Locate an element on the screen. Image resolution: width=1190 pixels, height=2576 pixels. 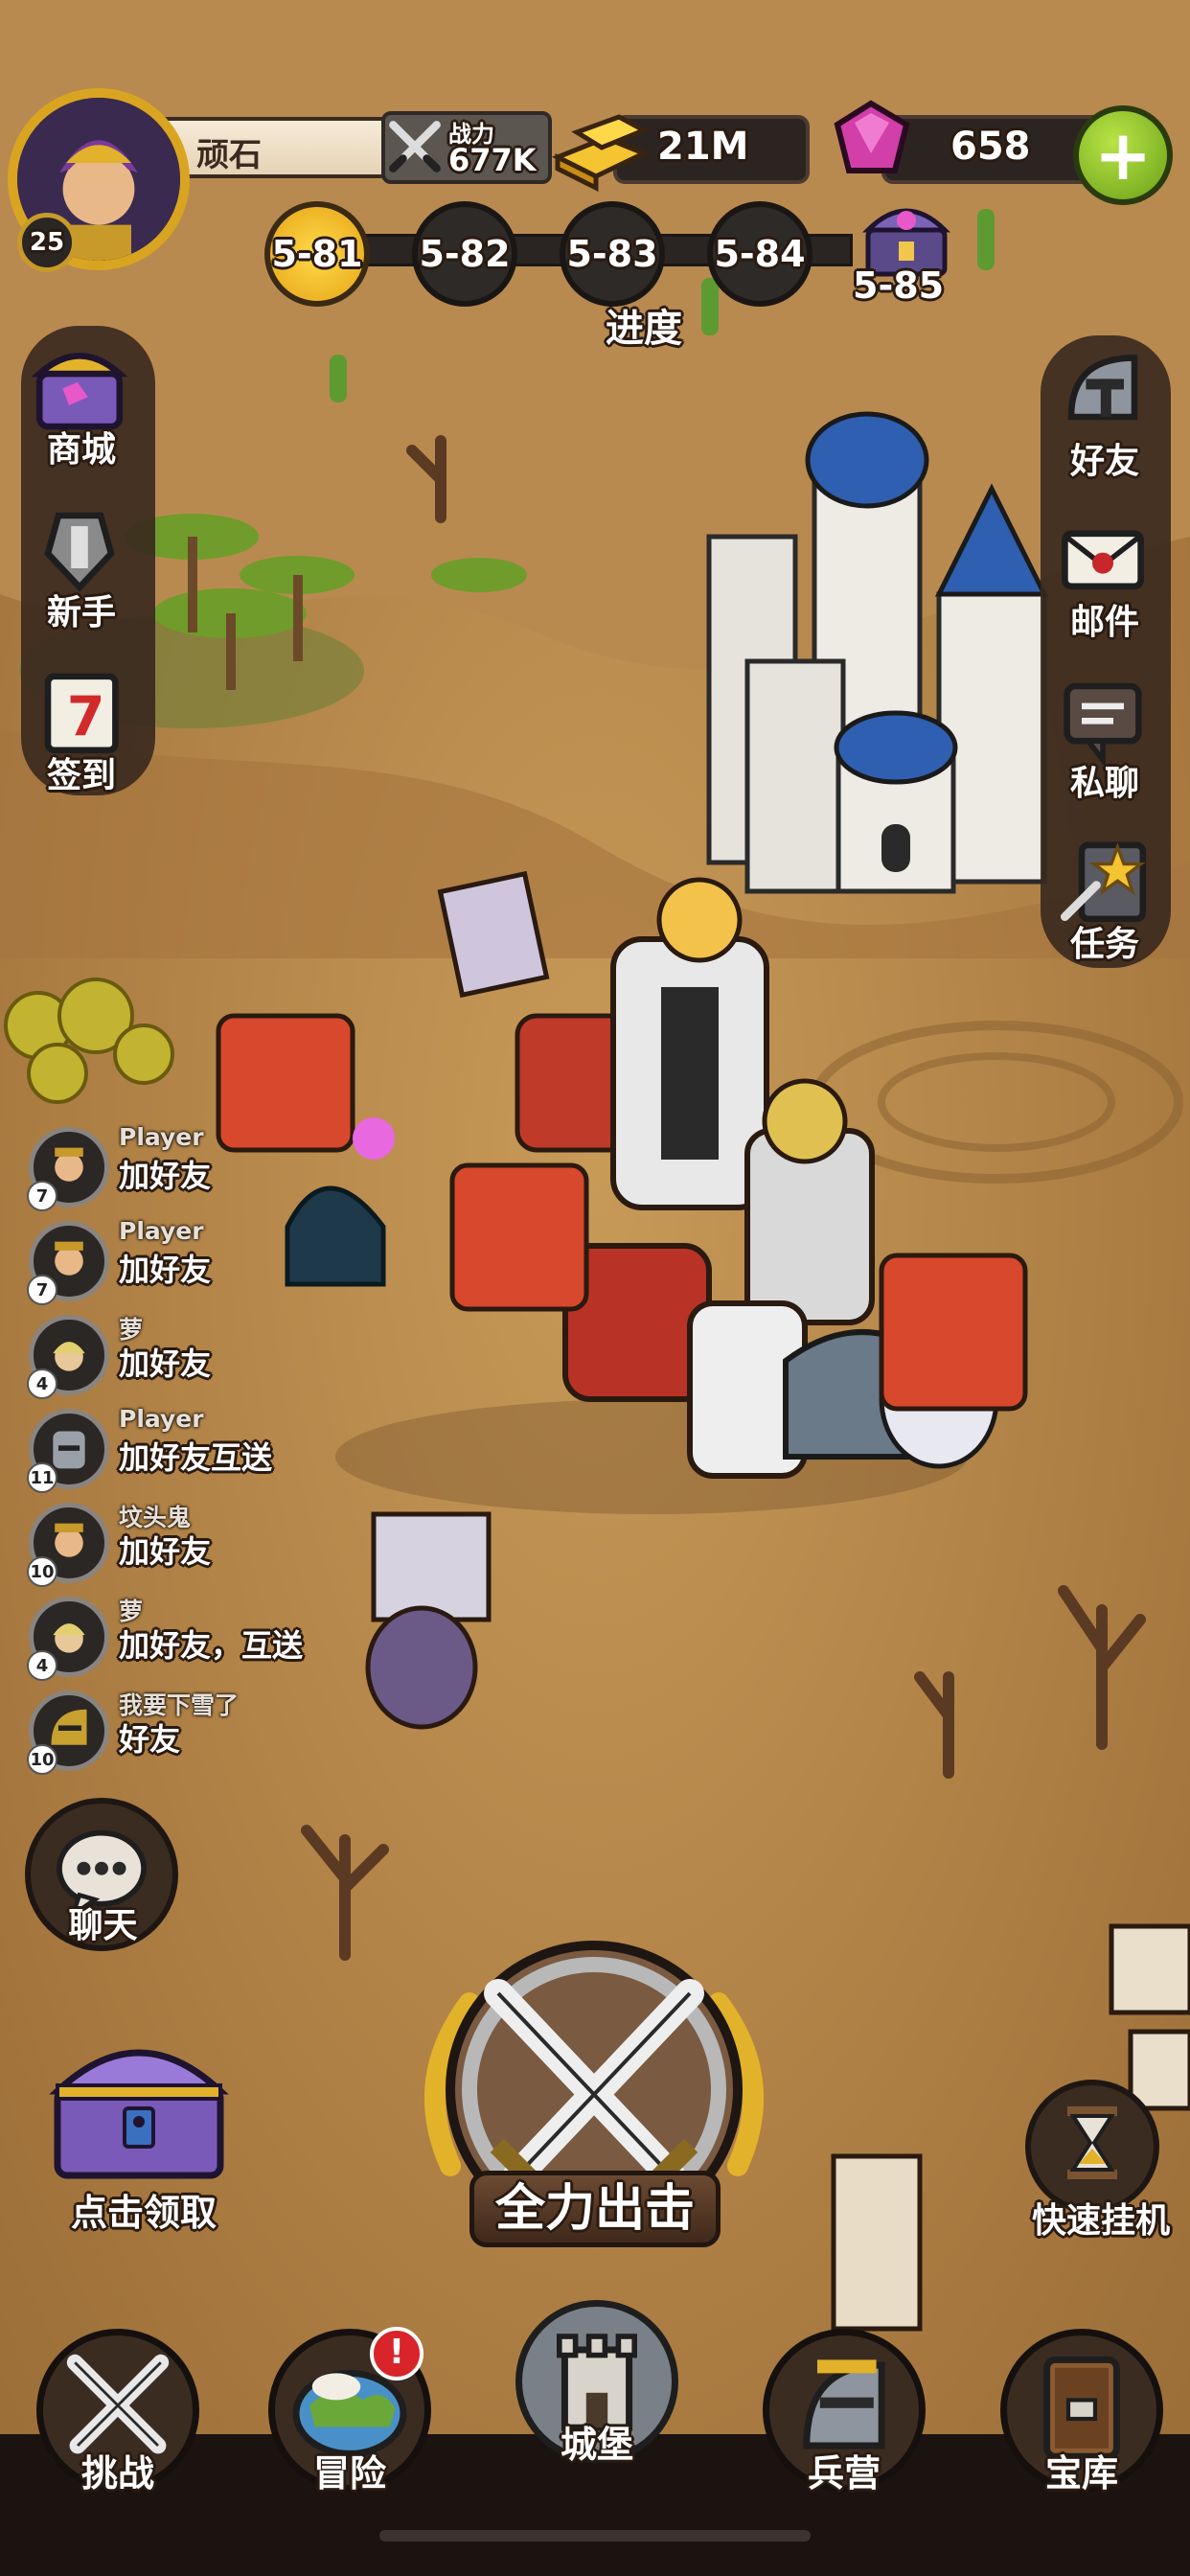
stage-node: 5-84 is located at coordinates (760, 254).